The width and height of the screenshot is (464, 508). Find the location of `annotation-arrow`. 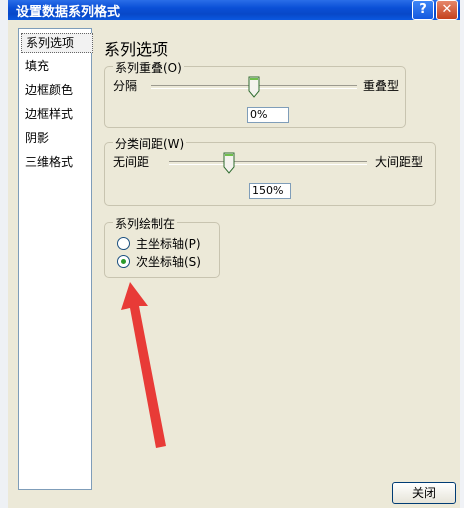

annotation-arrow is located at coordinates (143, 365).